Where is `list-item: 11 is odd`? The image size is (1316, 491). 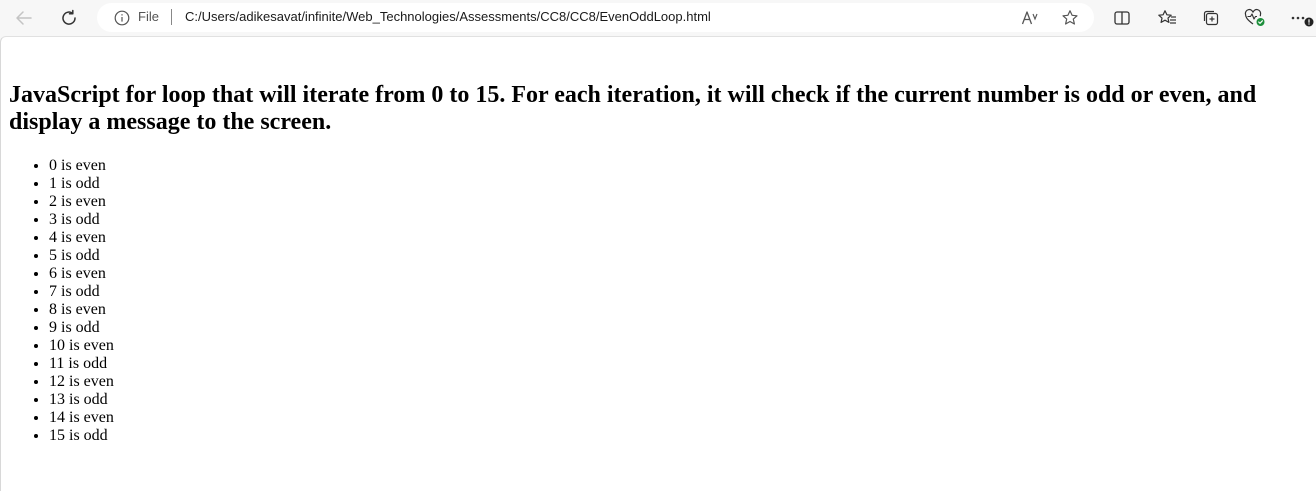 list-item: 11 is odd is located at coordinates (81, 364).